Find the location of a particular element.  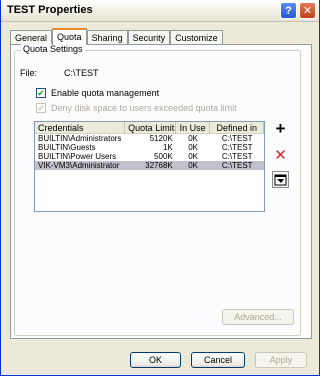

help-button: ? is located at coordinates (288, 10).